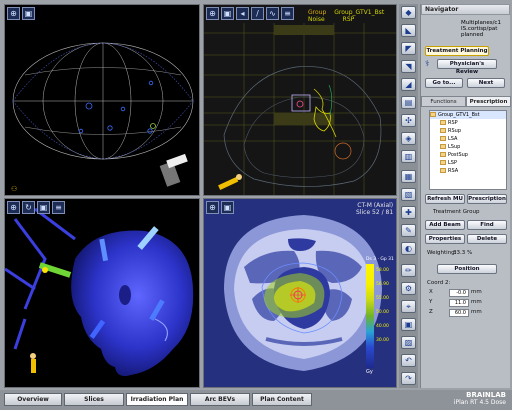 This screenshot has height=410, width=512. I want to click on tree-root: Group_GTV1_Bst, so click(468, 115).